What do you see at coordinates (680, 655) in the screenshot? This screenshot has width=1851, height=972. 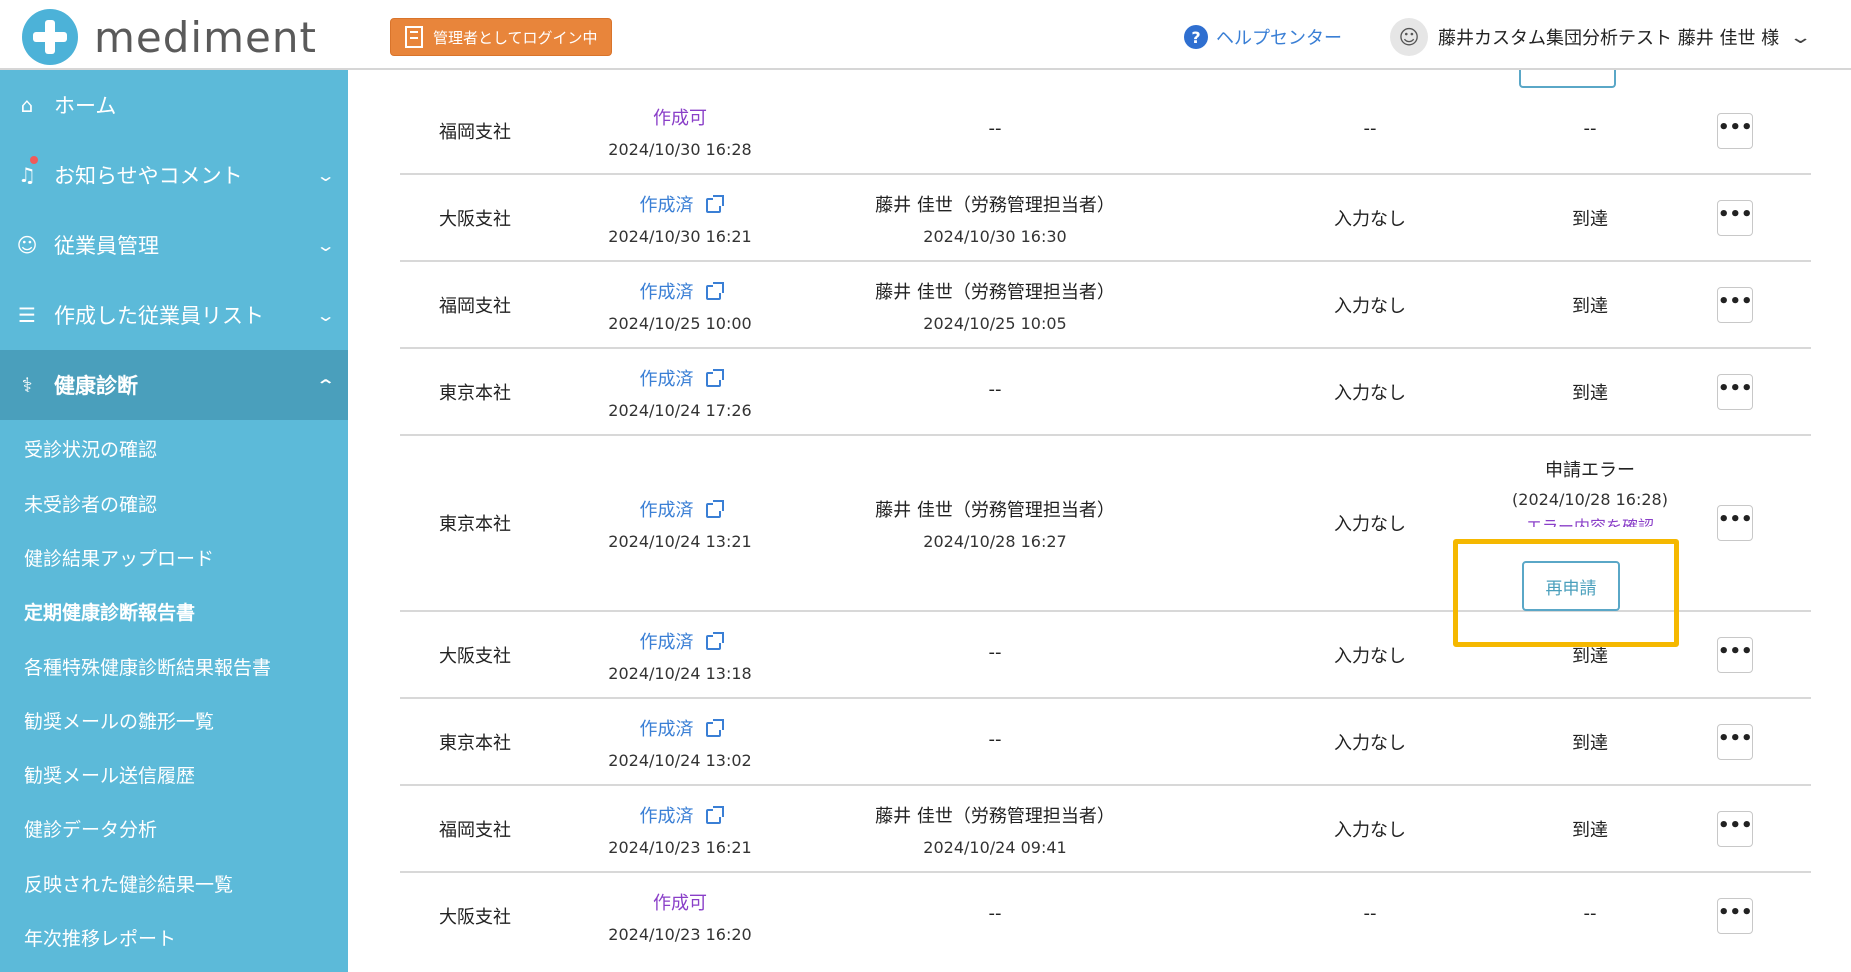 I see `status-cell: 作成済 2024/10/24 13:18` at bounding box center [680, 655].